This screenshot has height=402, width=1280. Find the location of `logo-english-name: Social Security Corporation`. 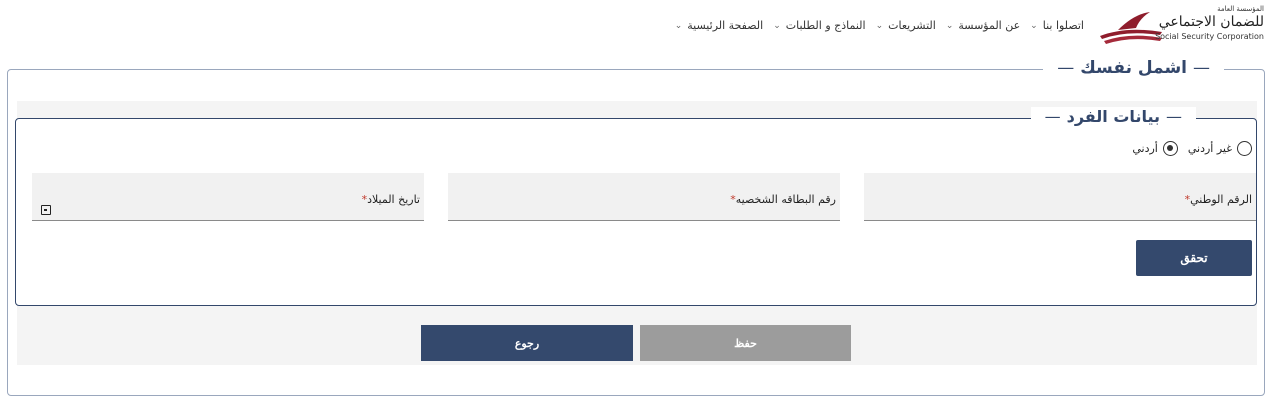

logo-english-name: Social Security Corporation is located at coordinates (1209, 36).